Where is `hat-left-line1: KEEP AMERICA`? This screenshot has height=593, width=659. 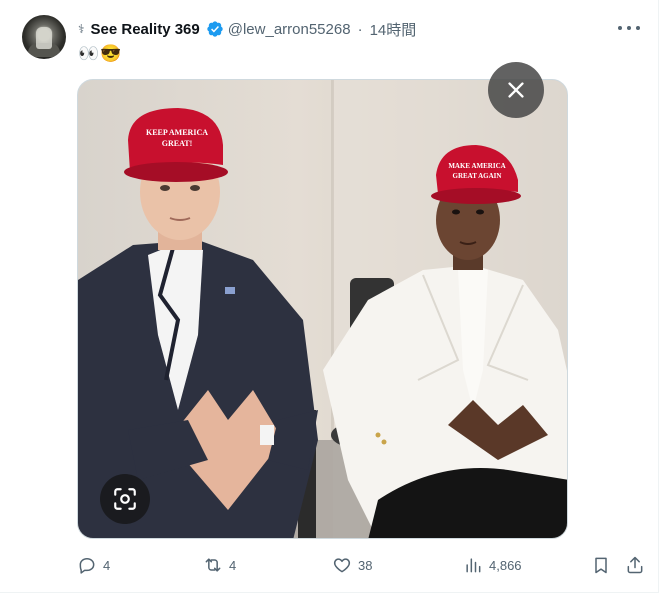 hat-left-line1: KEEP AMERICA is located at coordinates (177, 132).